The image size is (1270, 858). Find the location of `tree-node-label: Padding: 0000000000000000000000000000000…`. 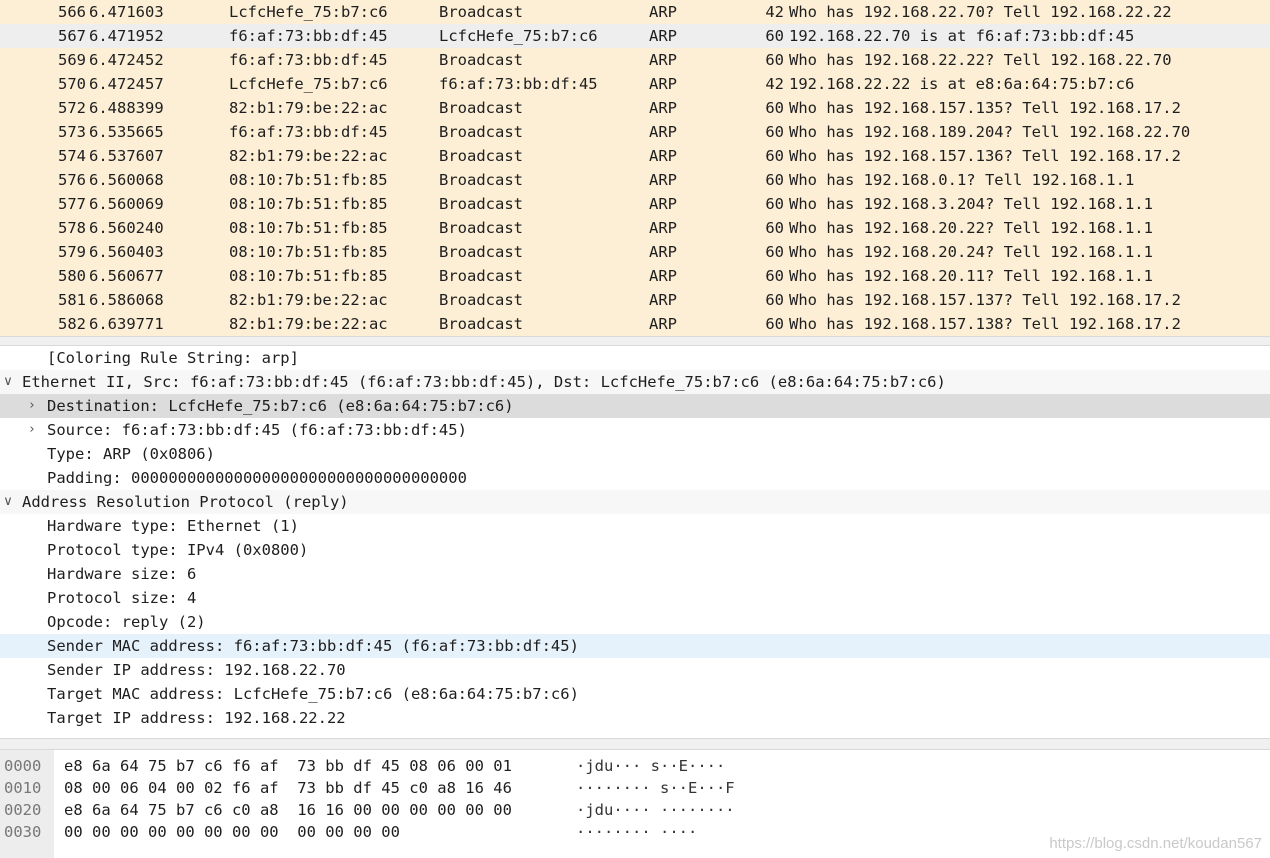

tree-node-label: Padding: 0000000000000000000000000000000… is located at coordinates (257, 478).